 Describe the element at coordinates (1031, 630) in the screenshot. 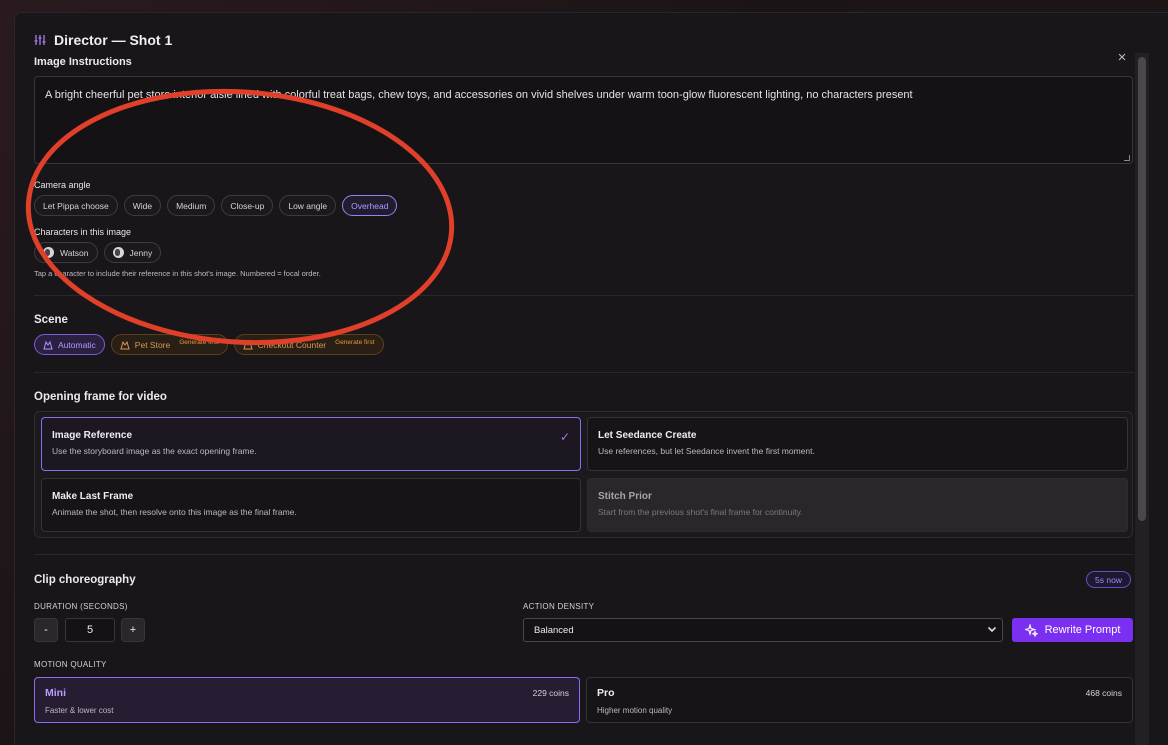

I see `sparkles-icon` at that location.